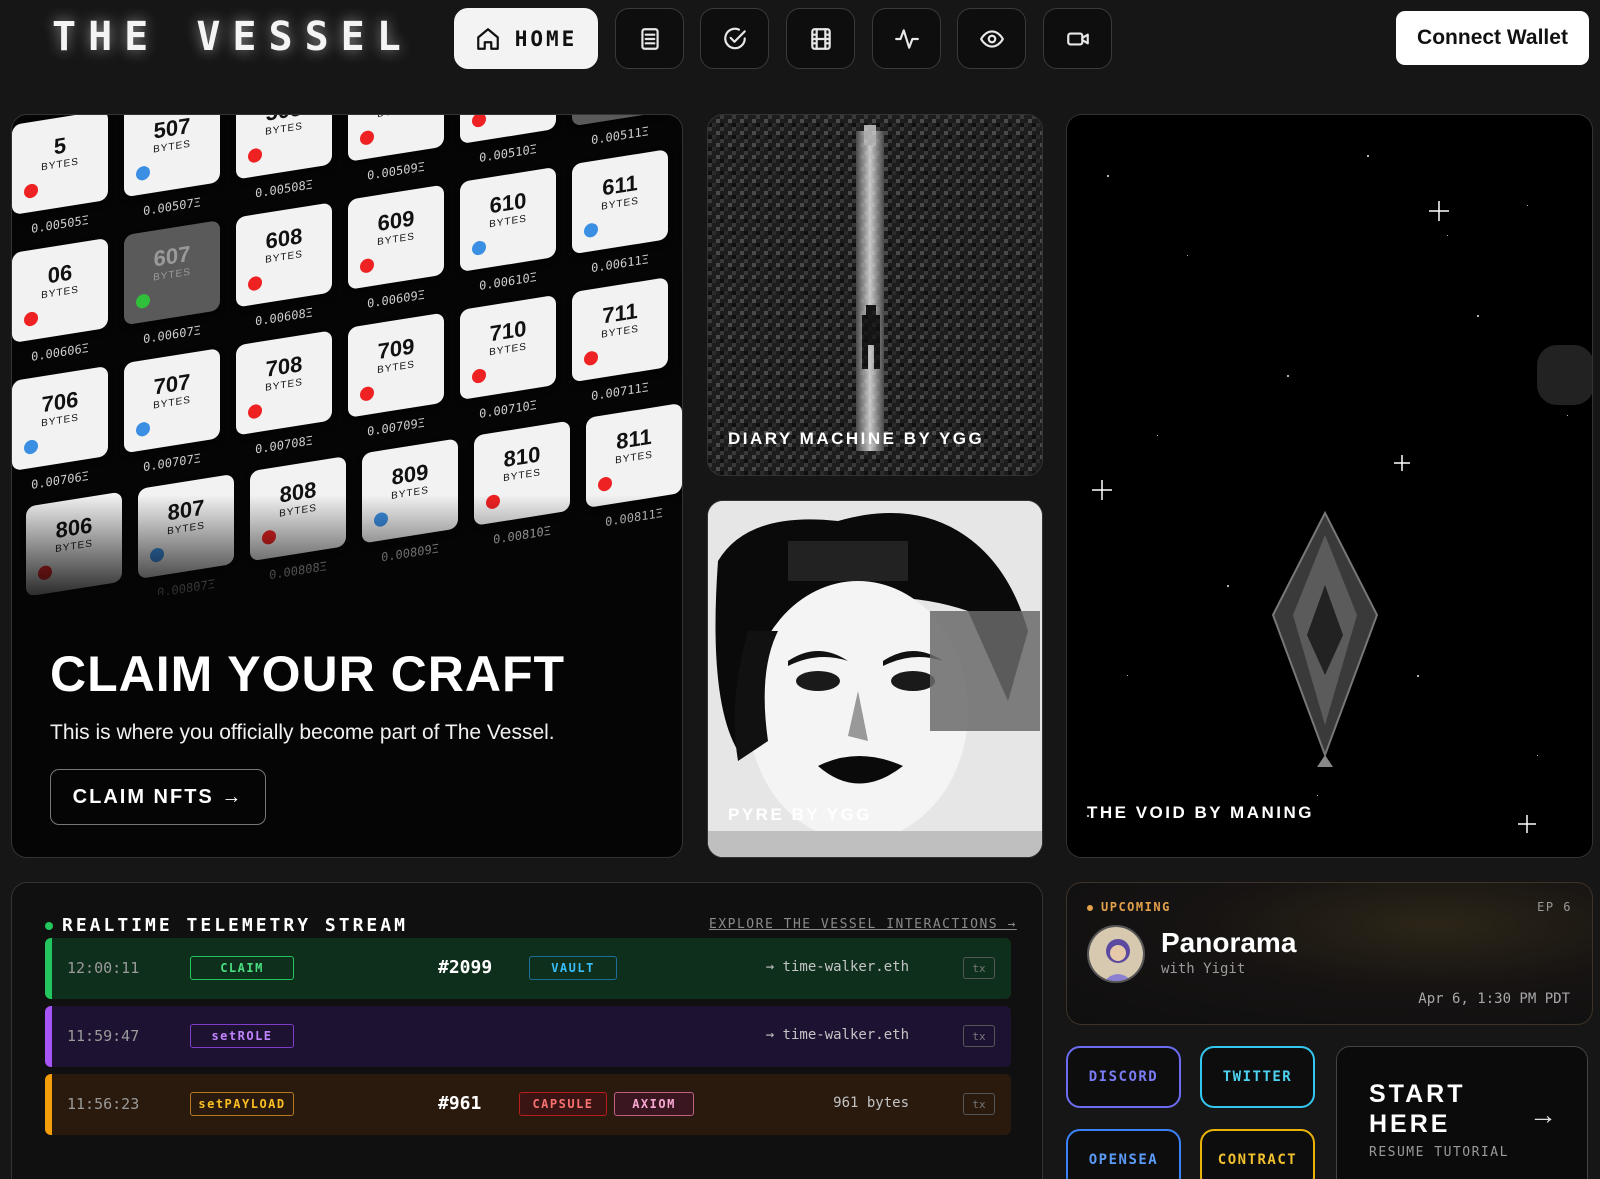  I want to click on row-action-badge: CLAIM, so click(242, 968).